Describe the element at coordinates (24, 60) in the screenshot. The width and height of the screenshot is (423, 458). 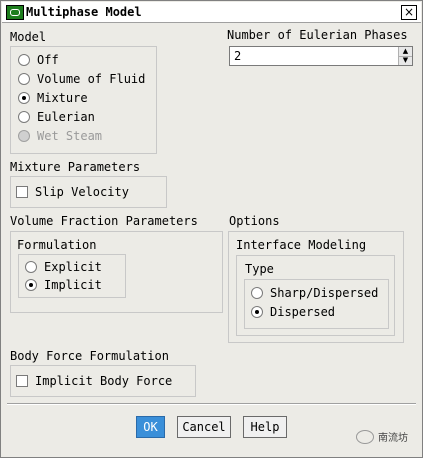
I see `off-radio` at that location.